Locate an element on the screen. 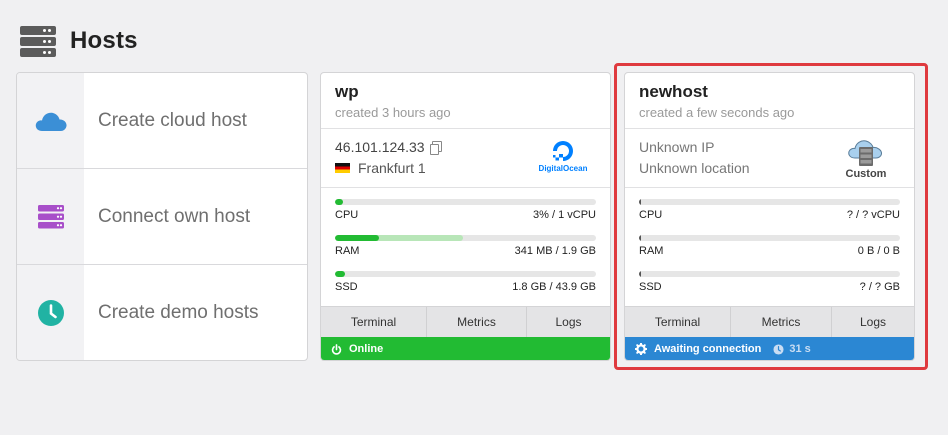  connection-timer: 31 s is located at coordinates (792, 349).